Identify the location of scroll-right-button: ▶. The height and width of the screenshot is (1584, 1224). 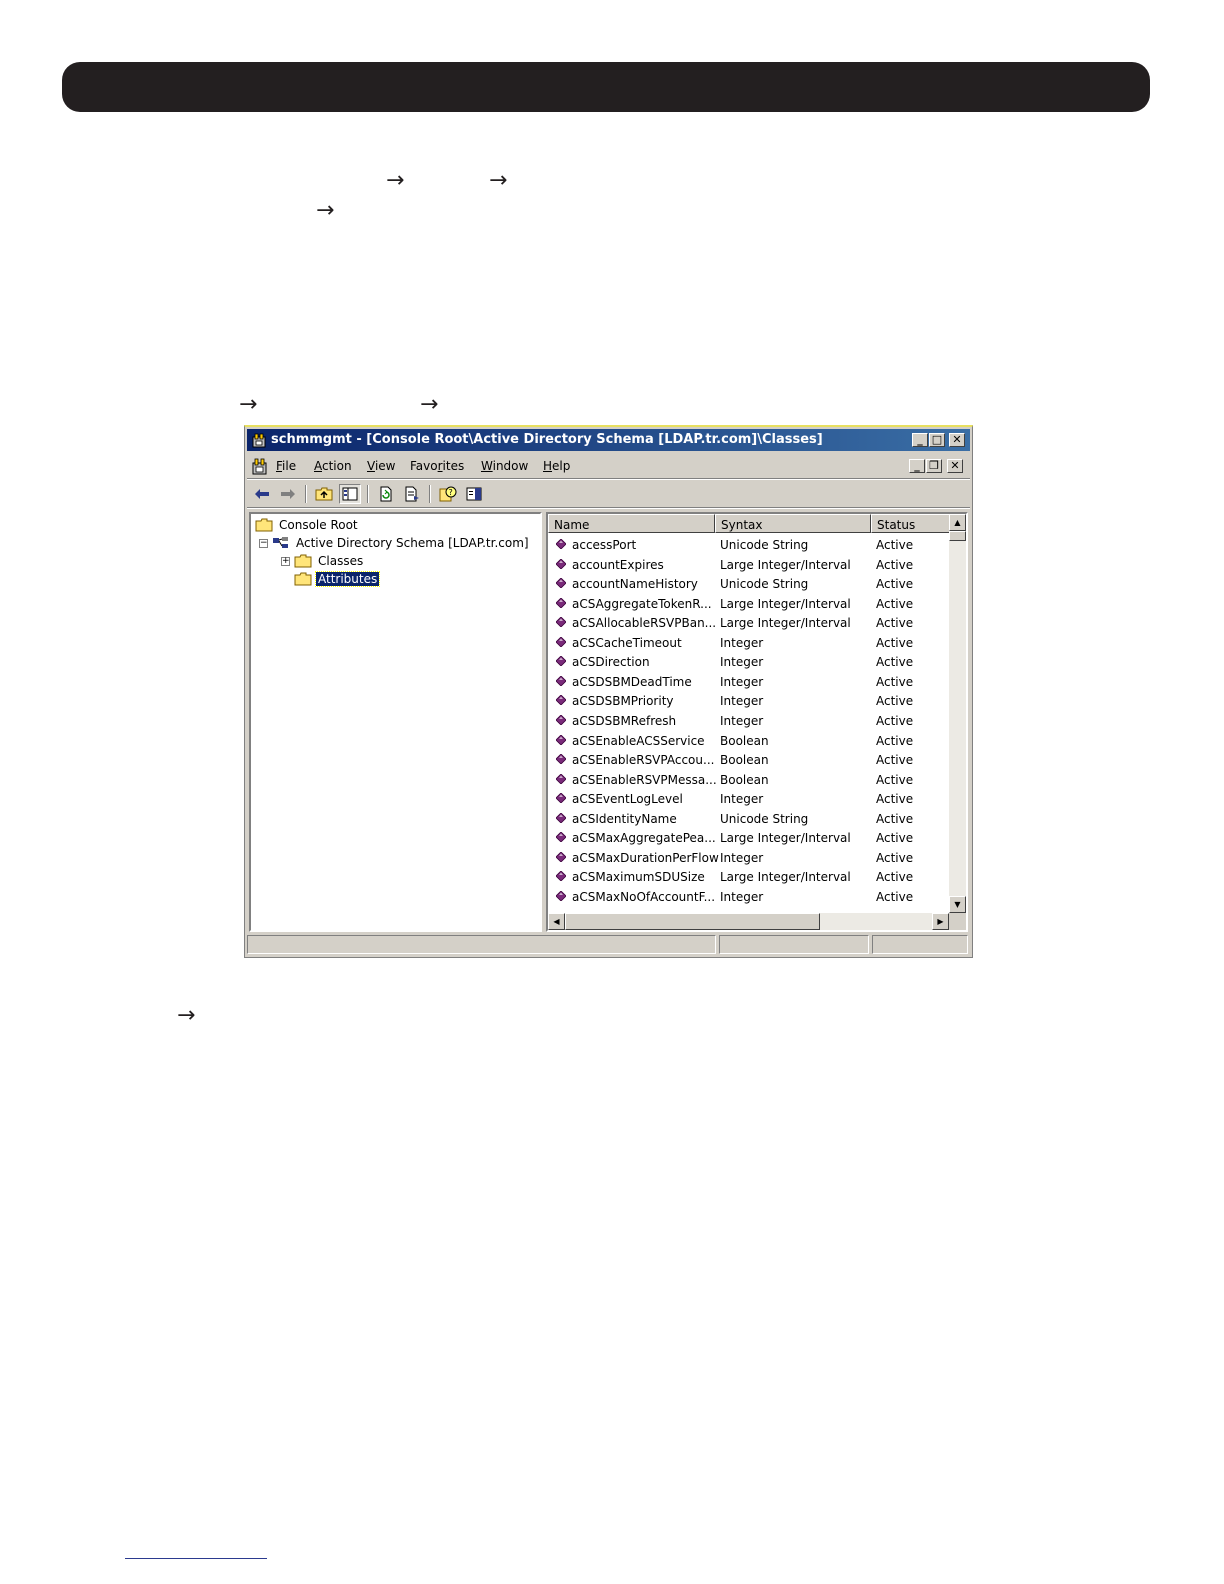
(940, 921).